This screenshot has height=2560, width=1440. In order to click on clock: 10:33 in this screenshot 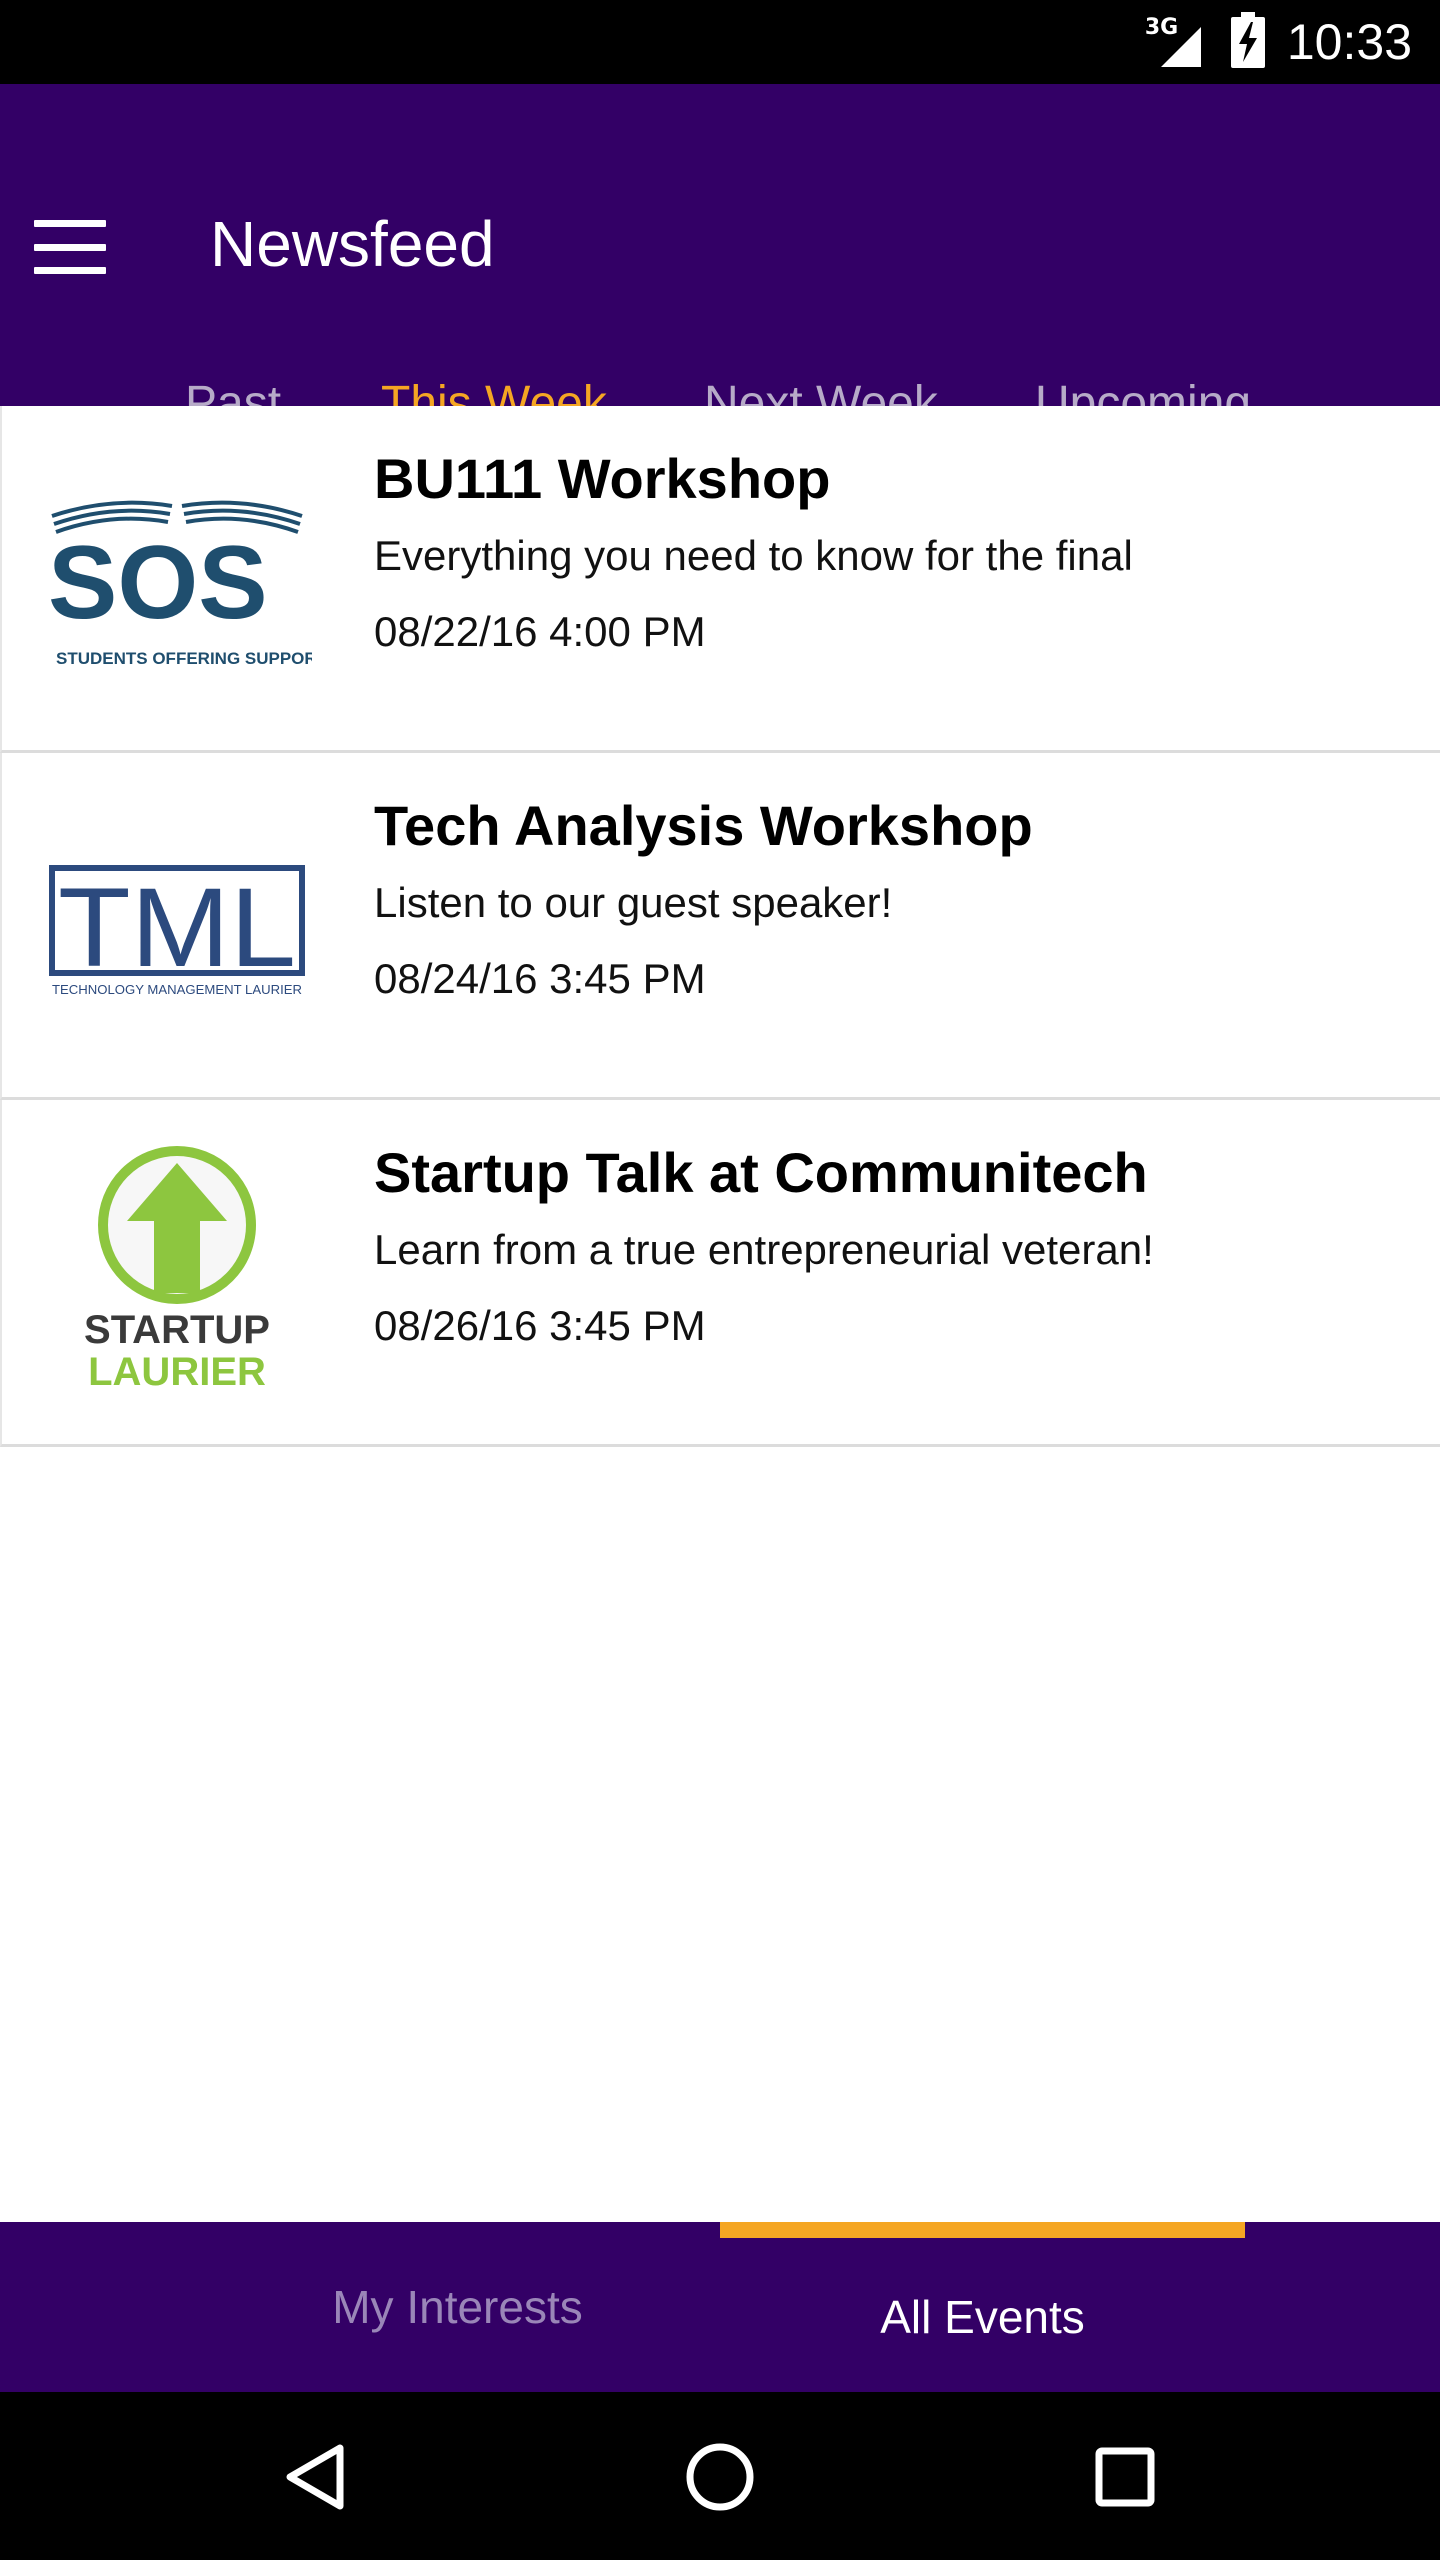, I will do `click(1349, 42)`.